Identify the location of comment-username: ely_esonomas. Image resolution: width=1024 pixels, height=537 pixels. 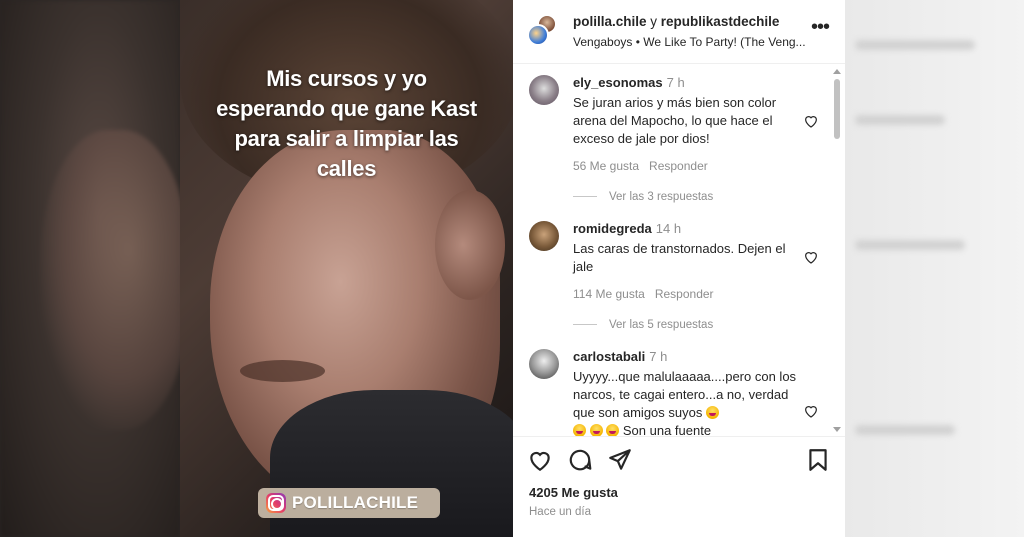
(618, 82).